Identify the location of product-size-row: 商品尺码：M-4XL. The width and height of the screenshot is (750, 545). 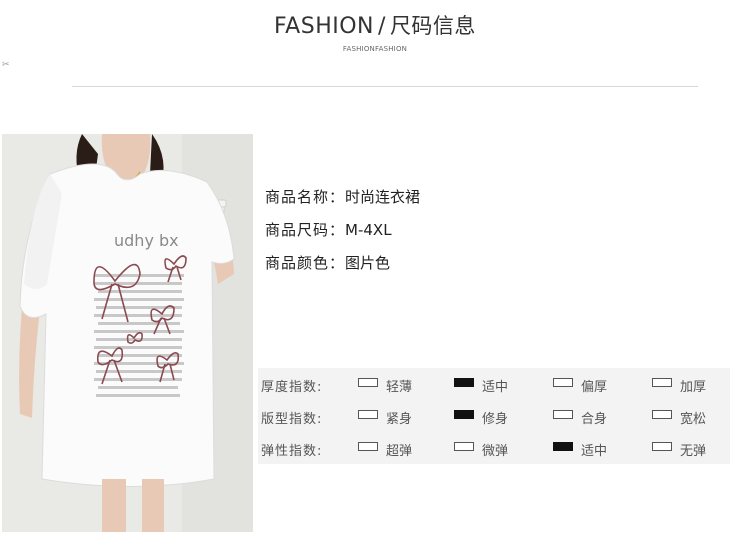
(342, 233).